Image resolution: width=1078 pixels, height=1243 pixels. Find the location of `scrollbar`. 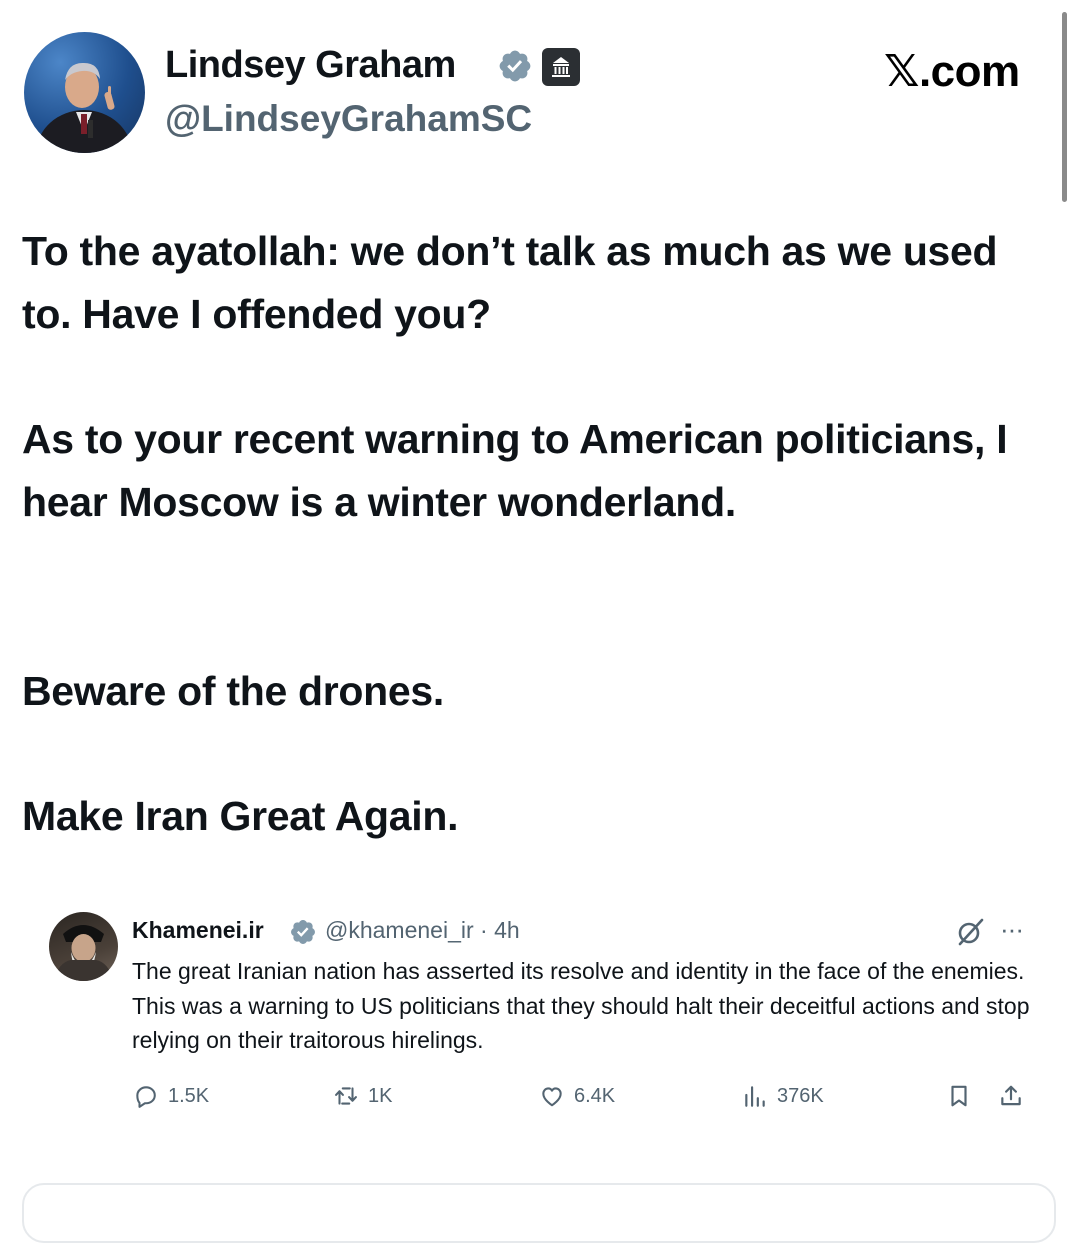

scrollbar is located at coordinates (1064, 107).